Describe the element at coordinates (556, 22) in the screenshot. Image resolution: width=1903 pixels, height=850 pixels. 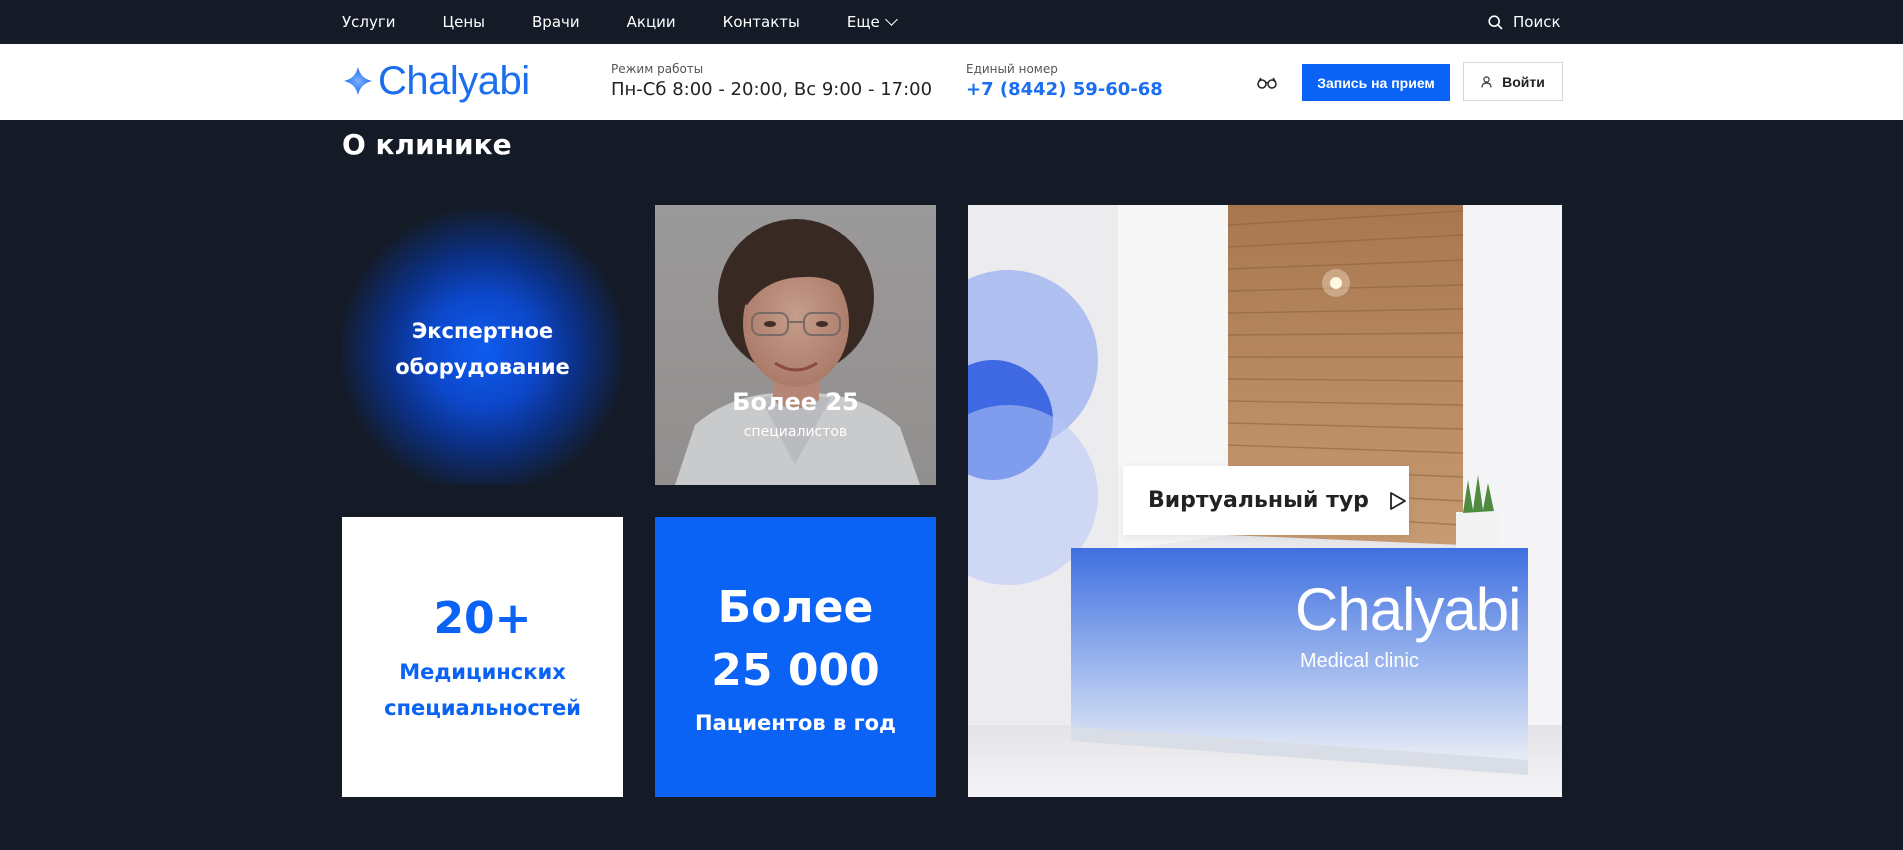
I see `nav-item-doctors: Врачи` at that location.